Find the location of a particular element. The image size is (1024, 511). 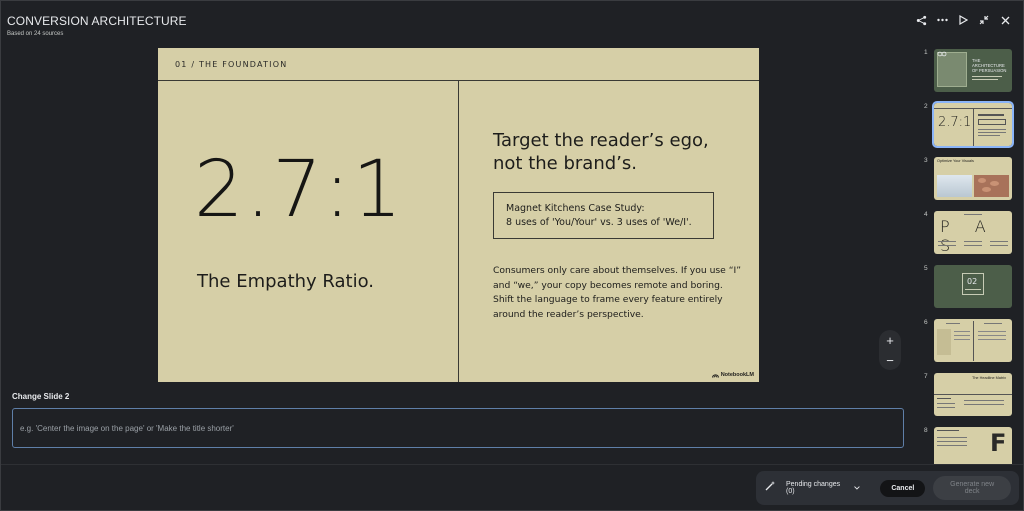

thumbnail-label: 02 is located at coordinates (972, 281).